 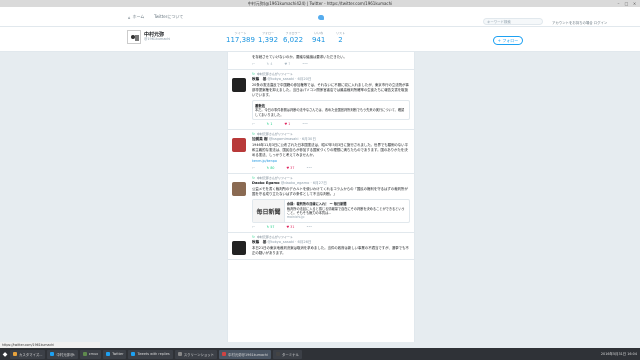 What do you see at coordinates (268, 33) in the screenshot?
I see `stat-label: フォロー` at bounding box center [268, 33].